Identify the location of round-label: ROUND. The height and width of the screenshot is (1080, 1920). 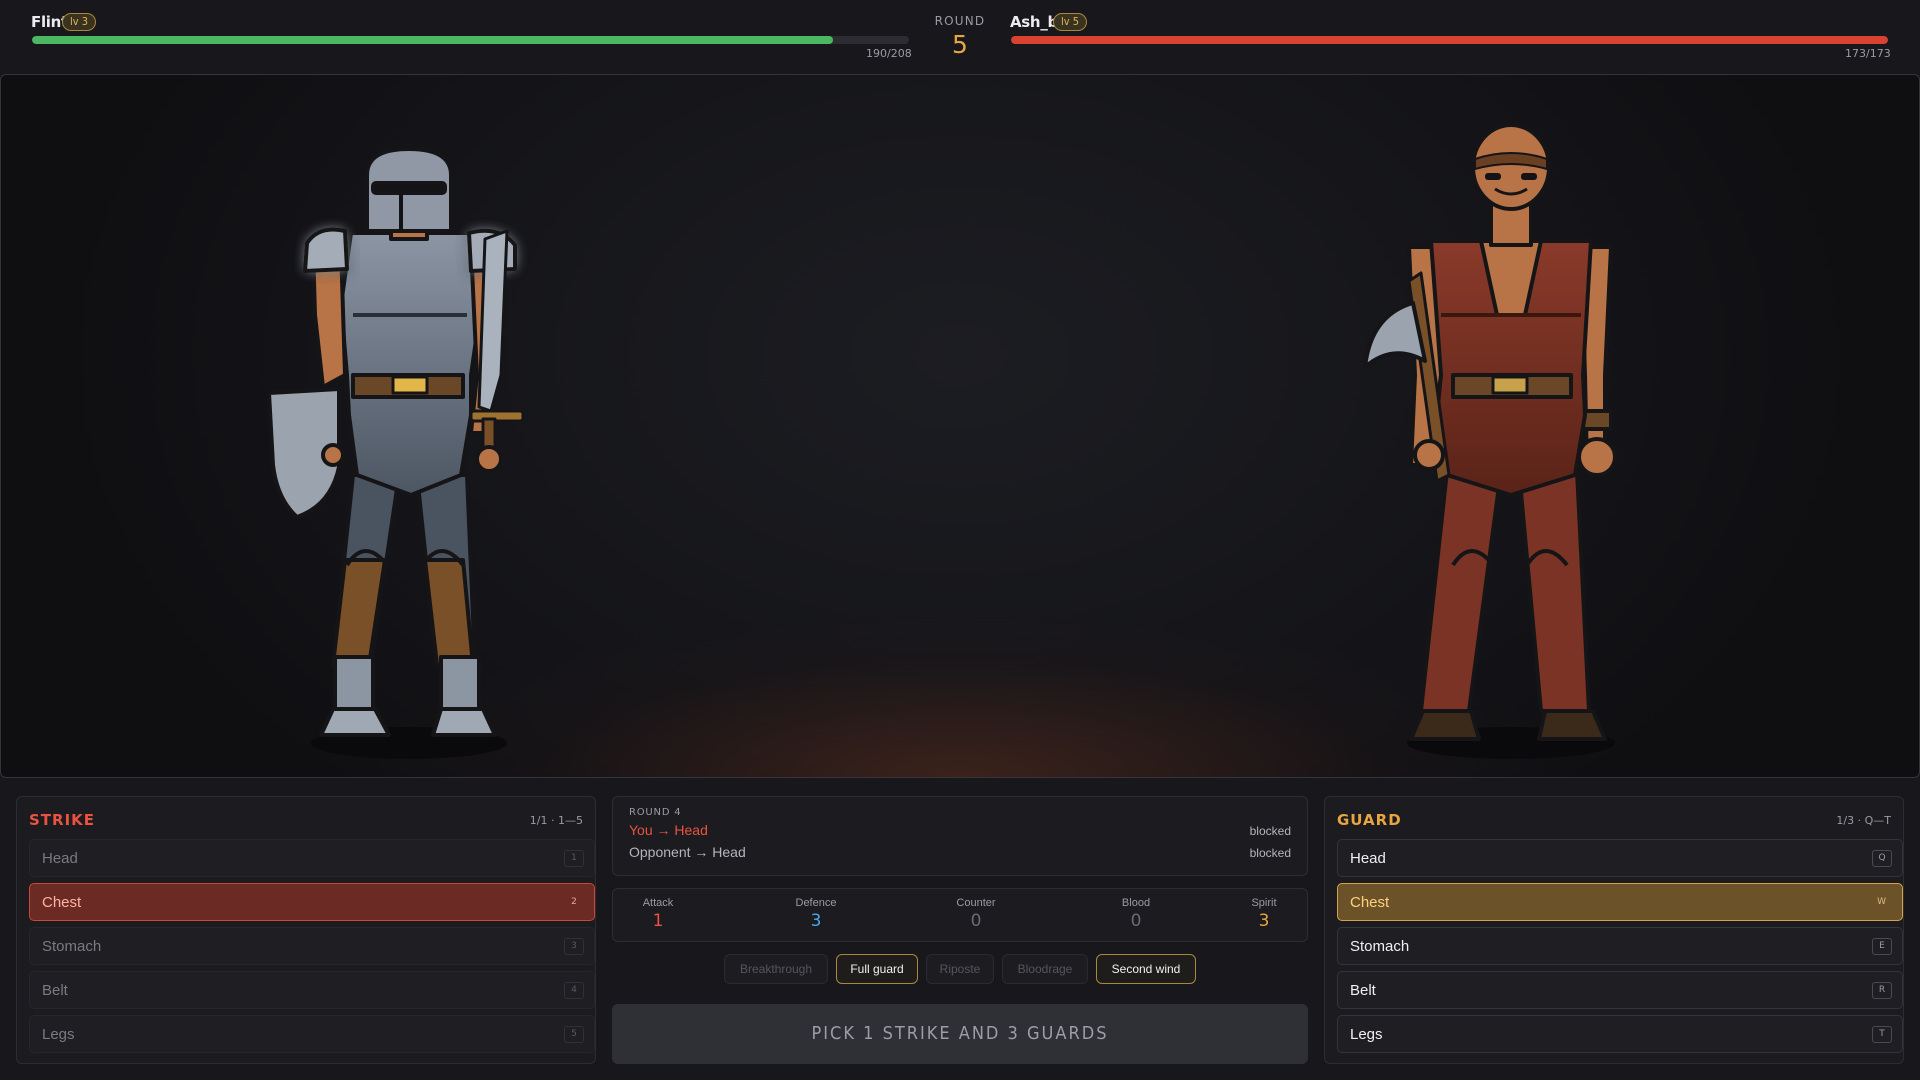
(960, 21).